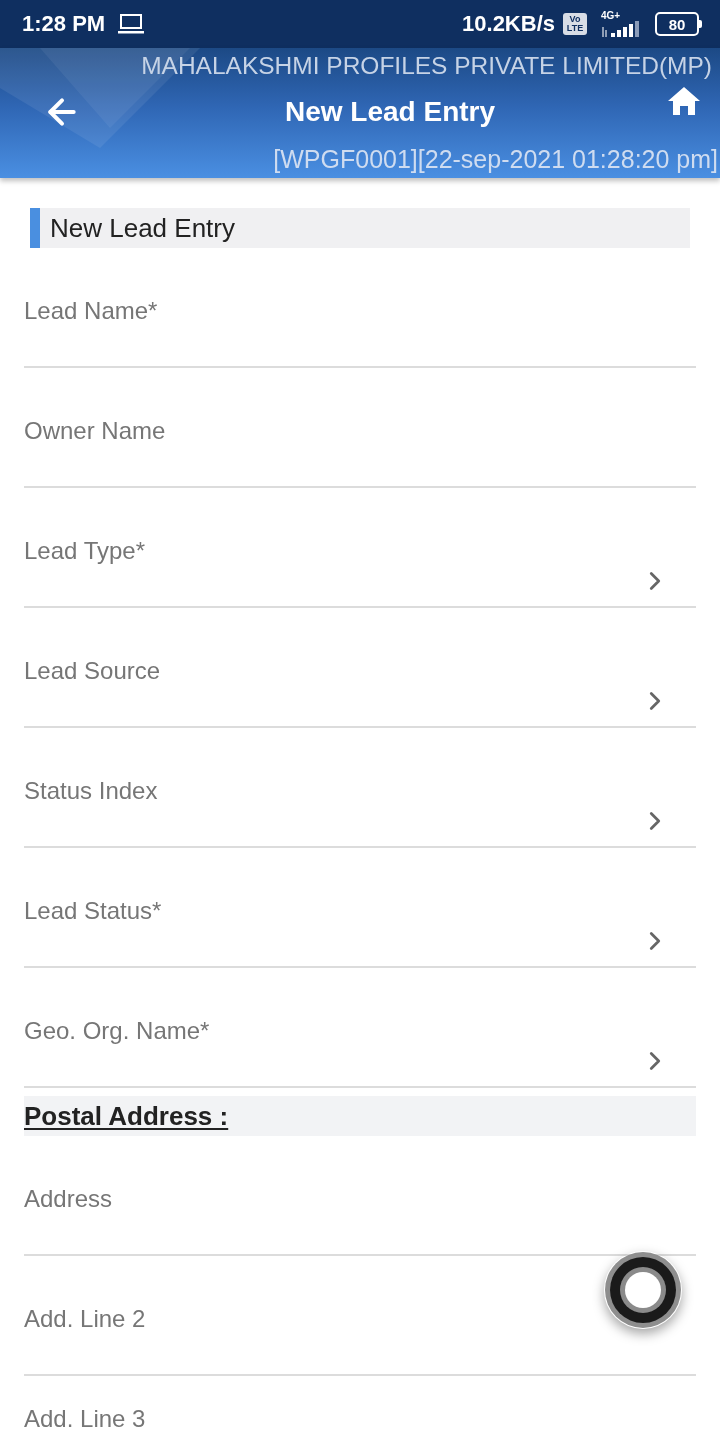  I want to click on field-label: Add. Line 3, so click(85, 1419).